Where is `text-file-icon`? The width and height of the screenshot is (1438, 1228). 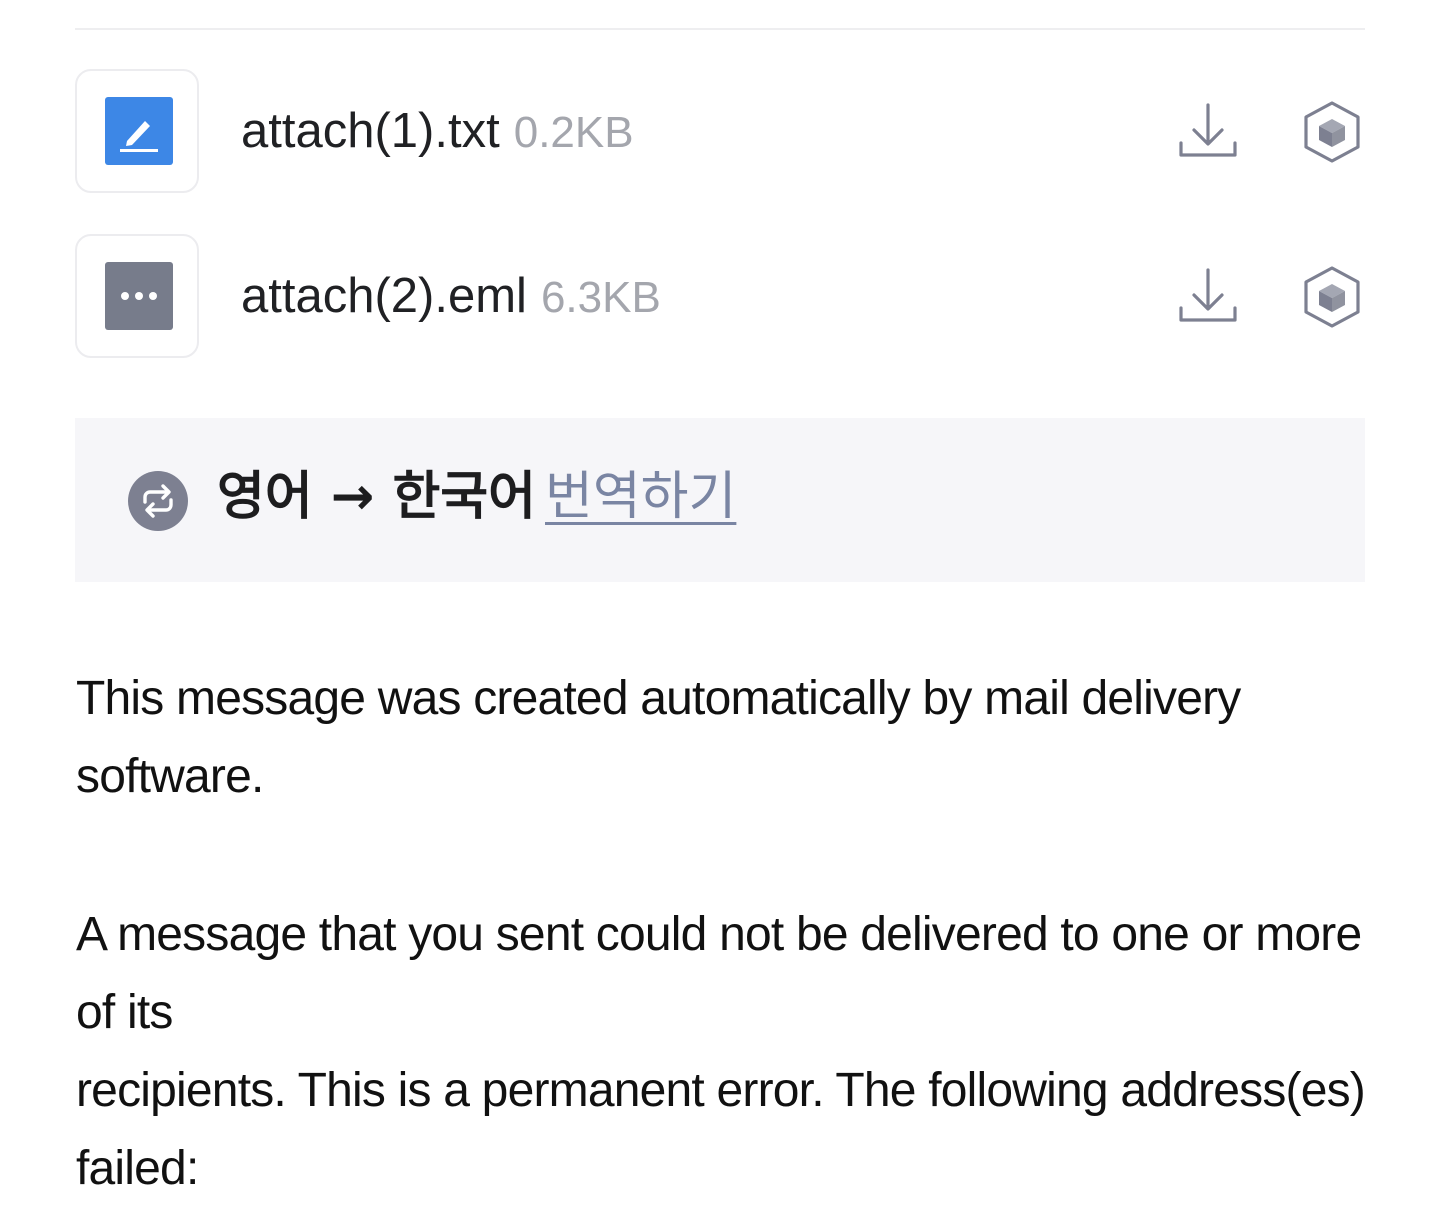
text-file-icon is located at coordinates (139, 131).